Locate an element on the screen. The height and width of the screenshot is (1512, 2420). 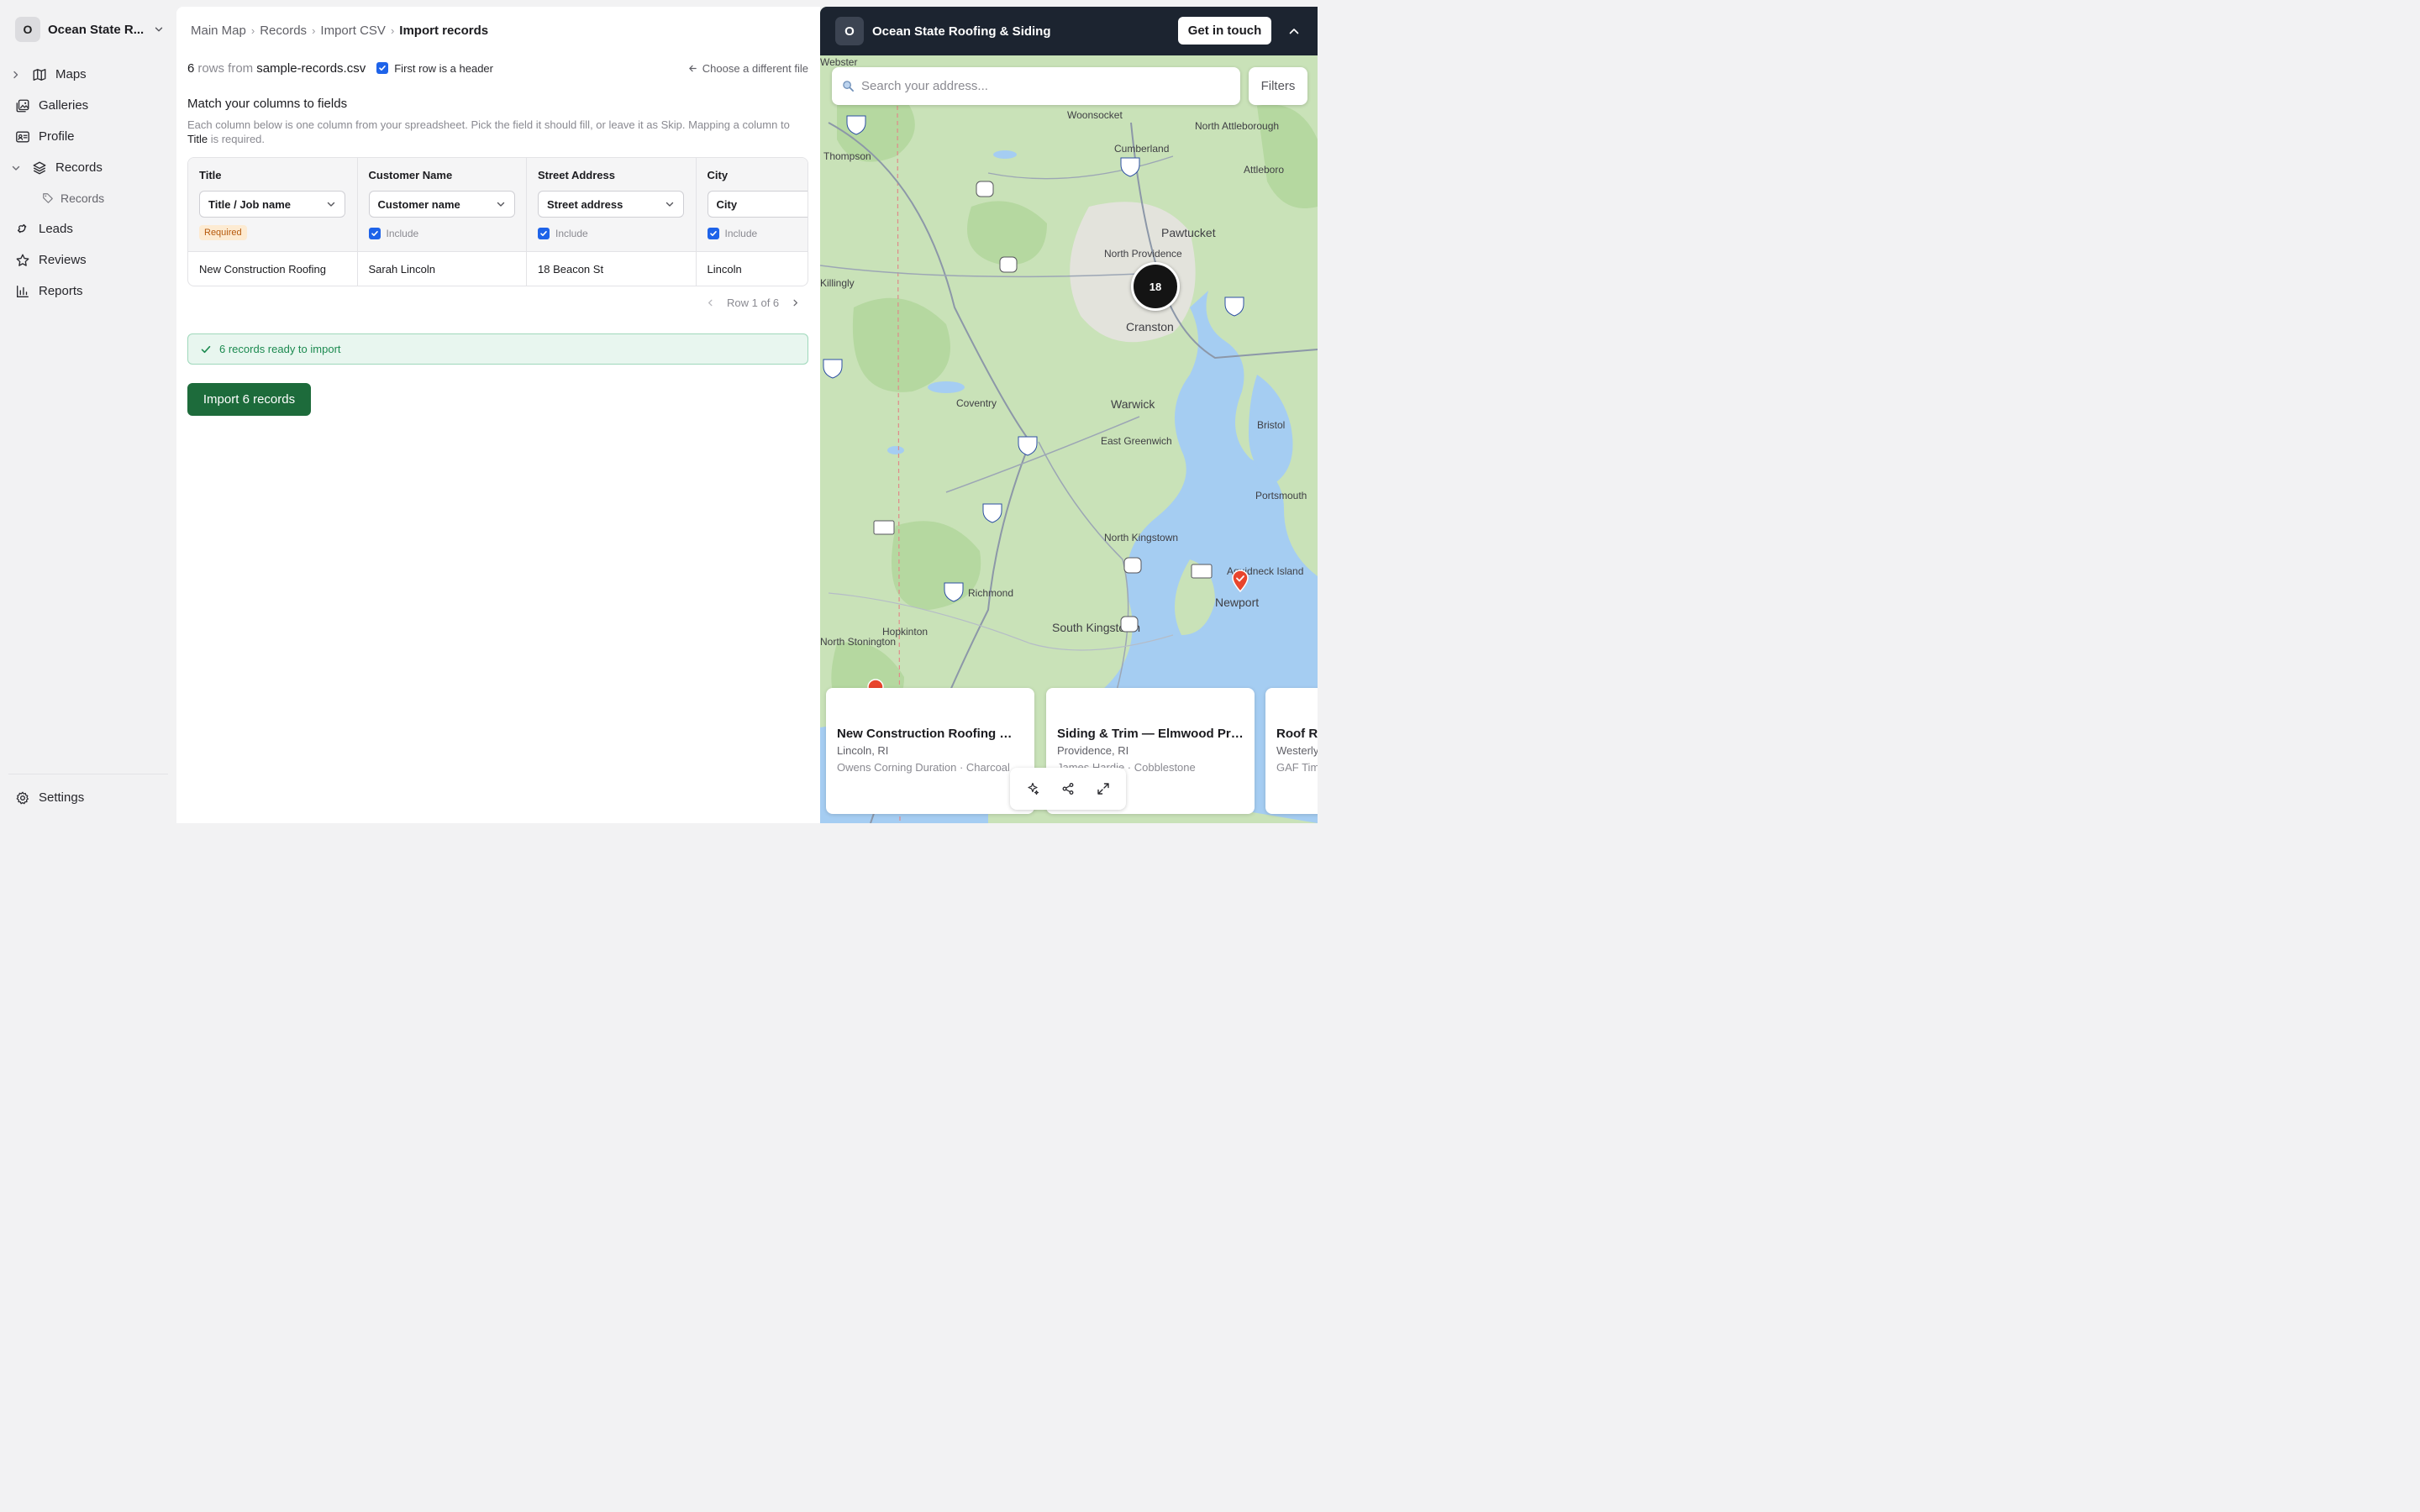
field-select: Title / Job name is located at coordinates (272, 204).